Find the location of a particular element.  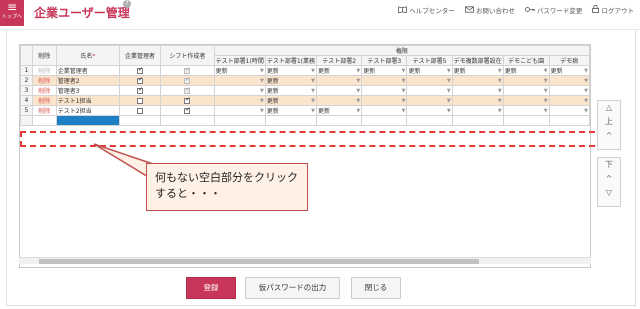

name-cell: 管理者2 is located at coordinates (87, 80).